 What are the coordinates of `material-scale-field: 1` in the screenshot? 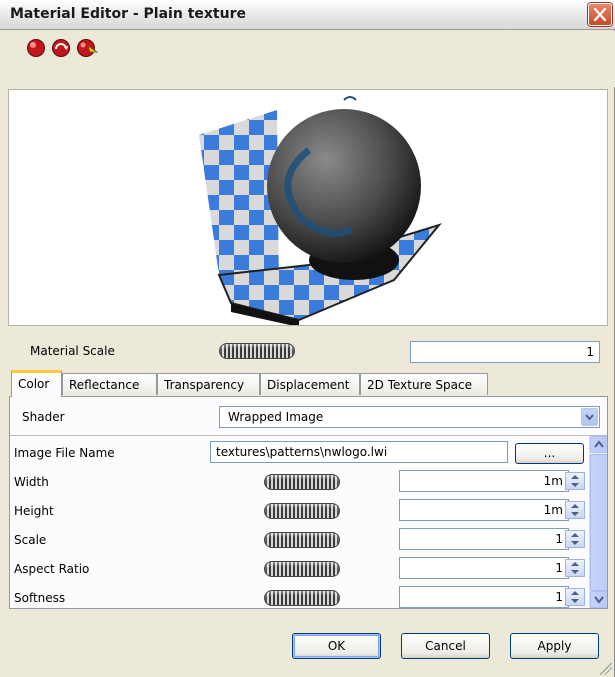 It's located at (505, 352).